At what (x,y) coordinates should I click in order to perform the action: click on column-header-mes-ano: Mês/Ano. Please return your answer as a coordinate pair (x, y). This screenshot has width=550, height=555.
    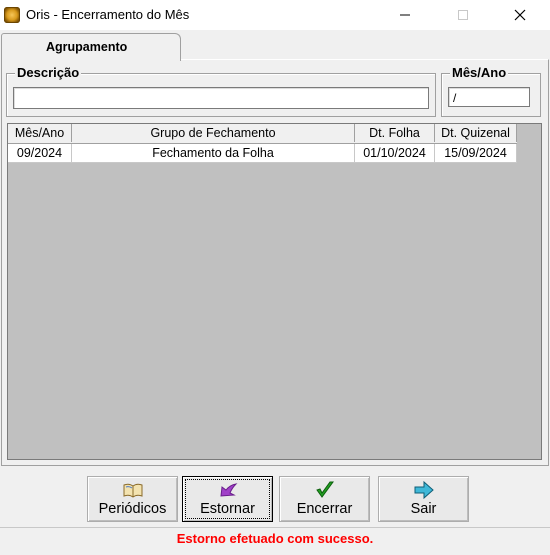
    Looking at the image, I should click on (40, 133).